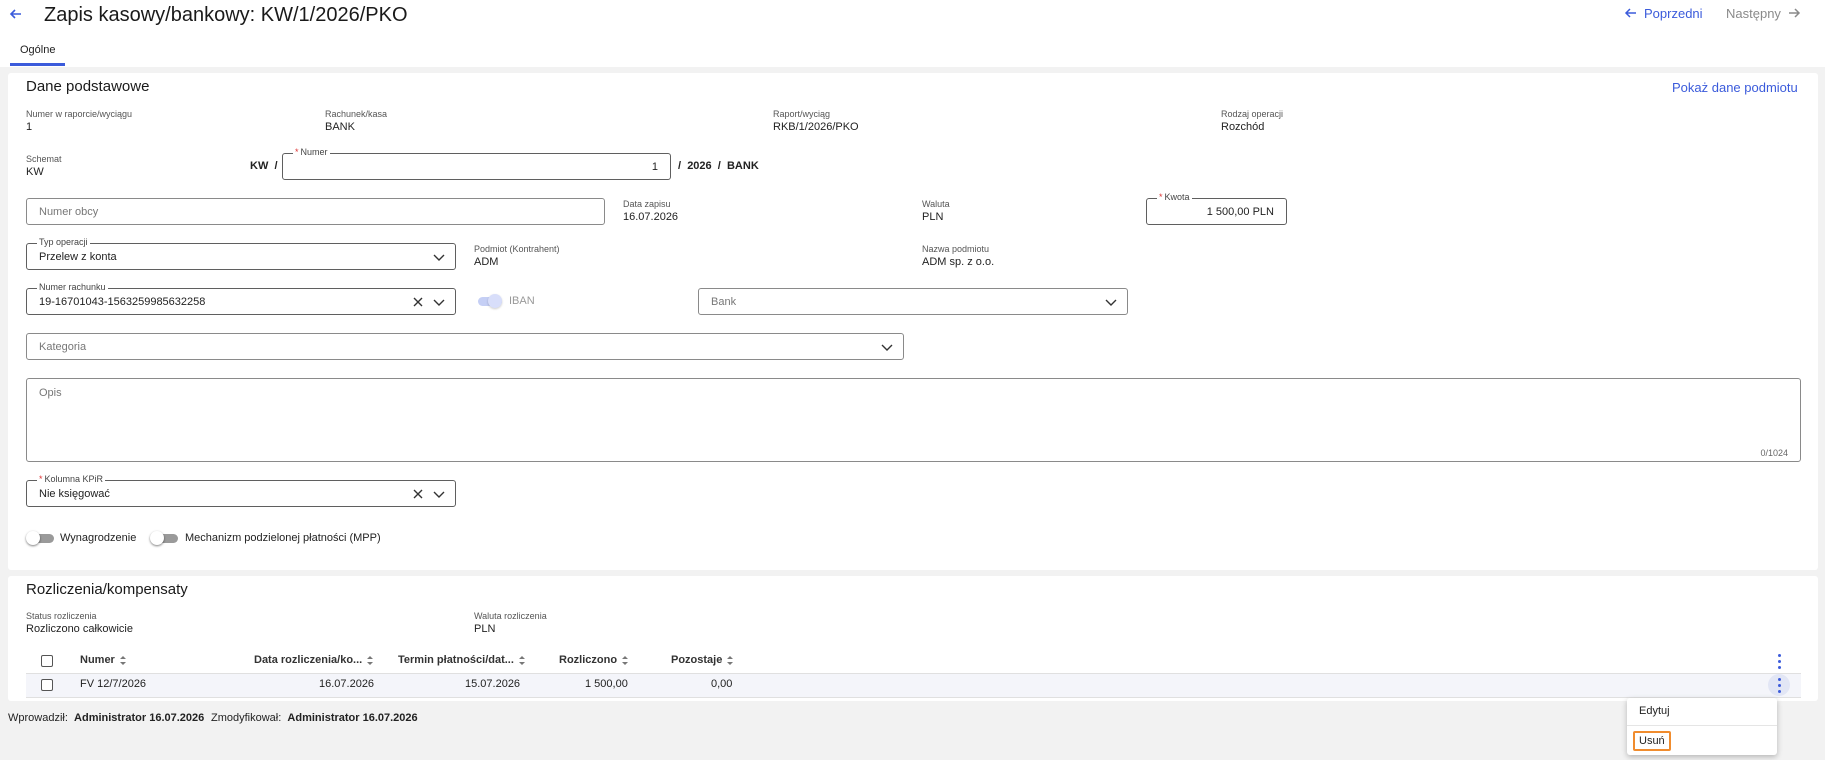  What do you see at coordinates (1174, 197) in the screenshot?
I see `amount-field-label: * Kwota` at bounding box center [1174, 197].